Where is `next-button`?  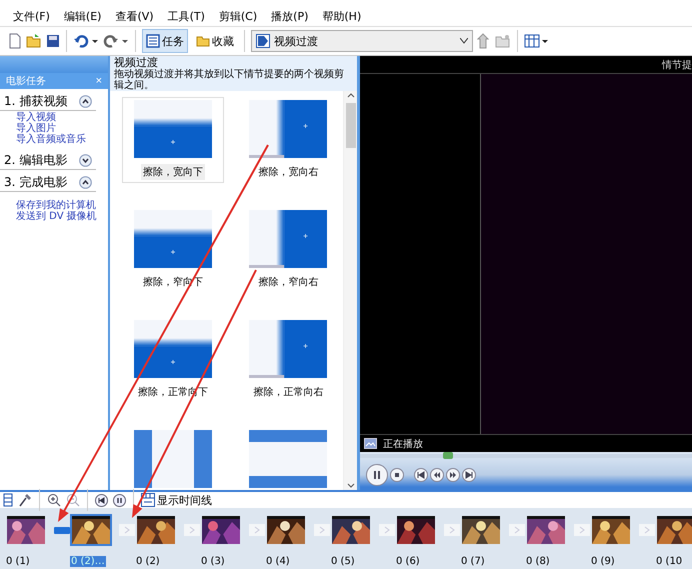
next-button is located at coordinates (469, 475).